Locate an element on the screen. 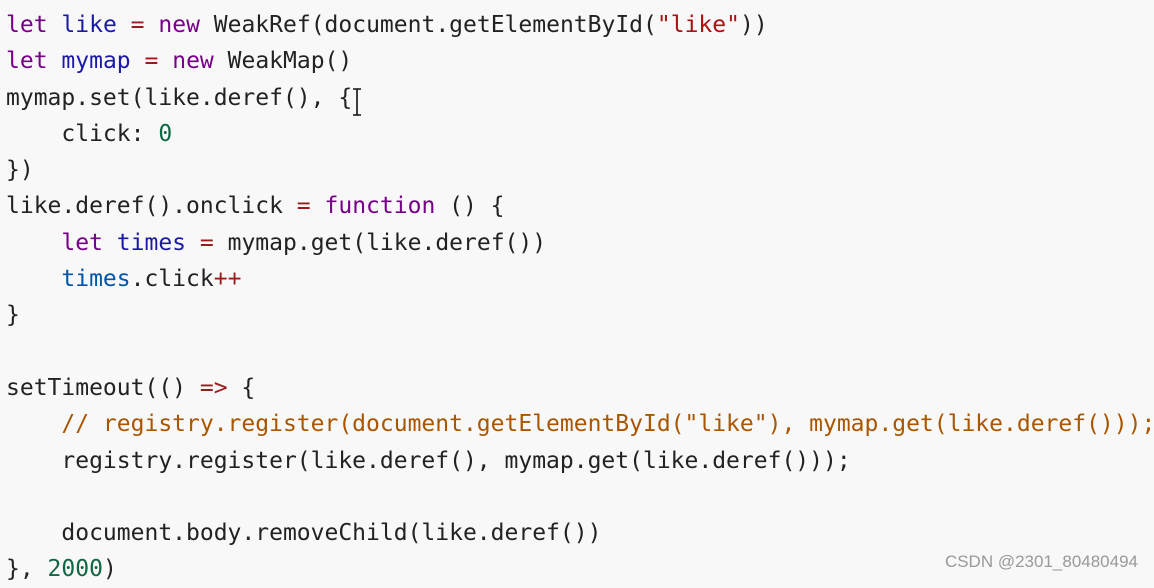  code-line: document.body.removeChild(like.deref()) is located at coordinates (580, 533).